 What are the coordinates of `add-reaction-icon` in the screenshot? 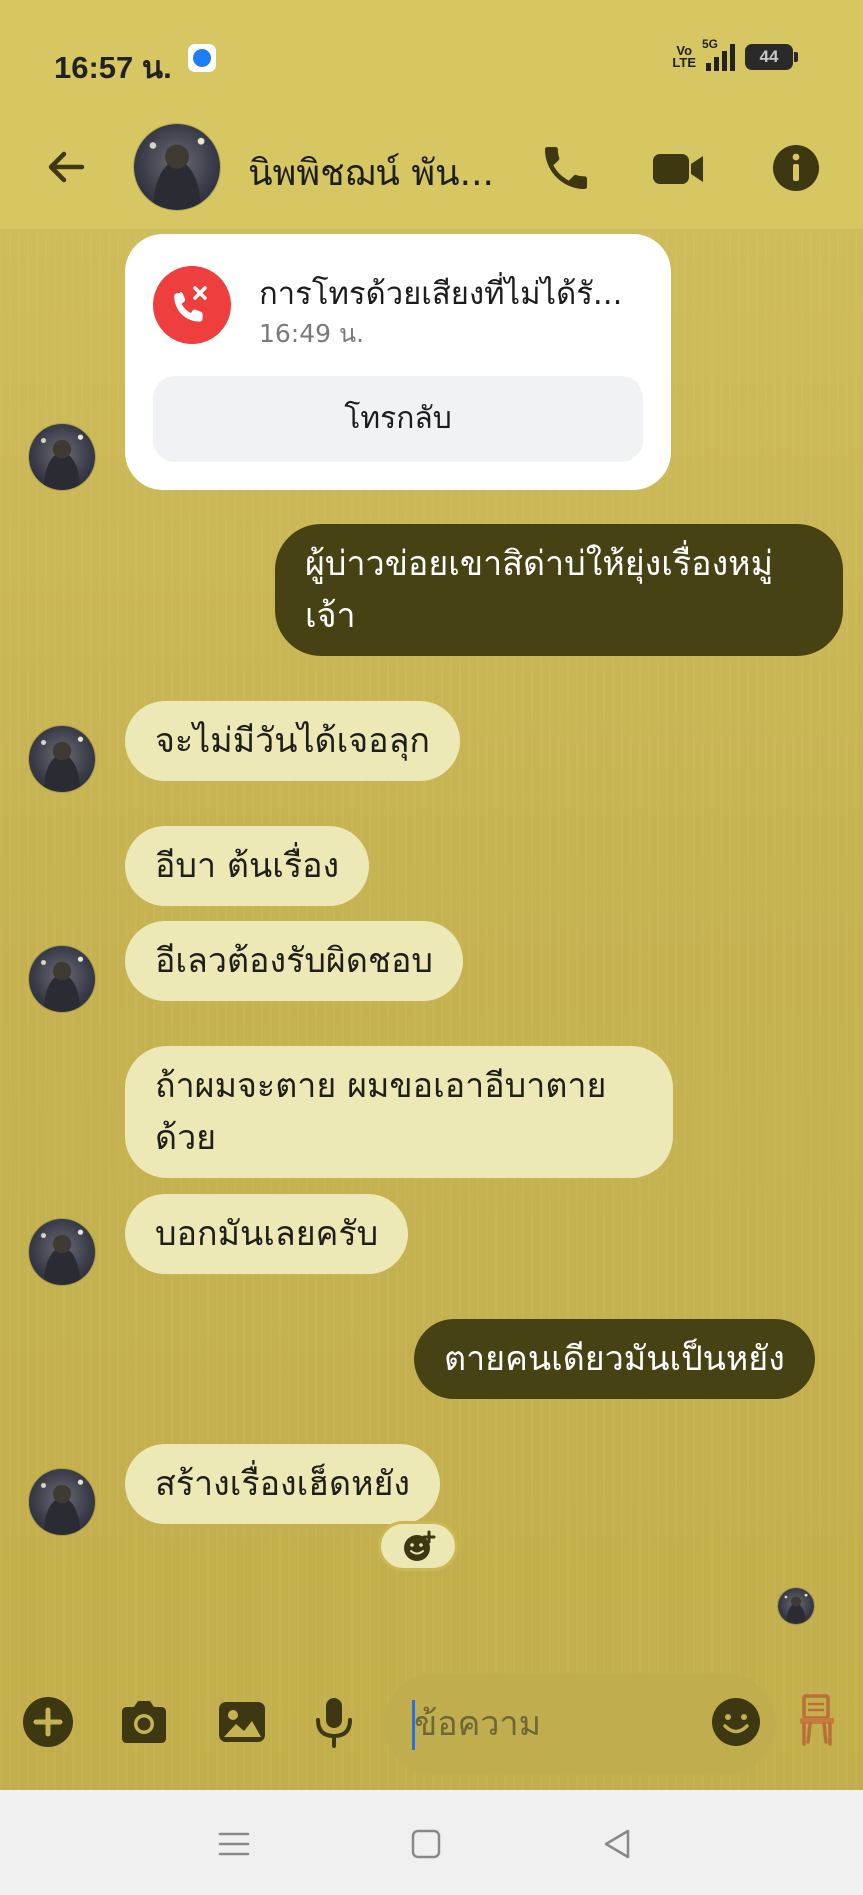 It's located at (420, 1545).